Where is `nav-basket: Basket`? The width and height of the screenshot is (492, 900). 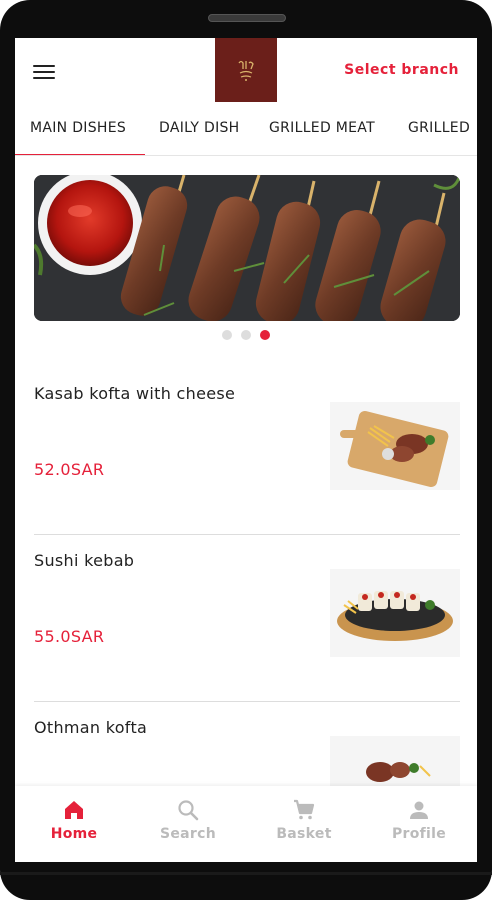
nav-basket: Basket is located at coordinates (304, 820).